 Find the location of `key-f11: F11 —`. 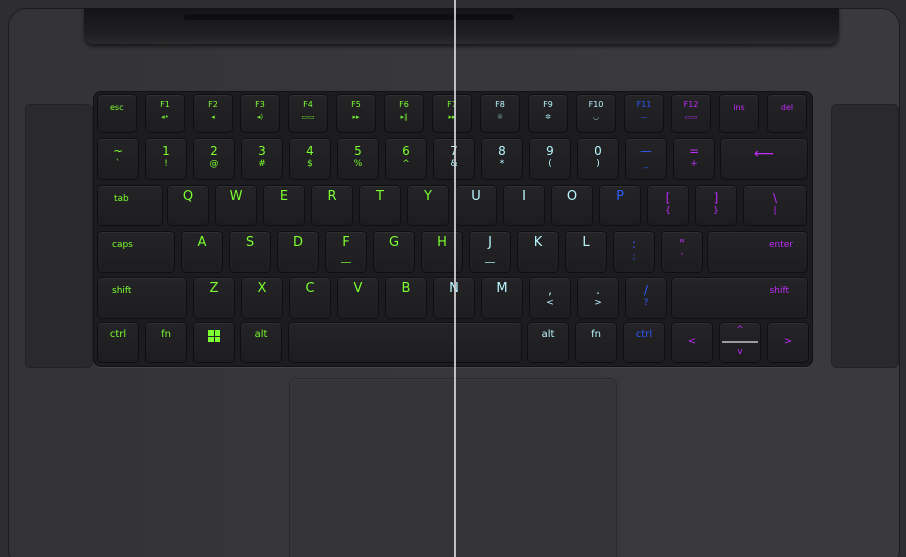

key-f11: F11 — is located at coordinates (644, 113).